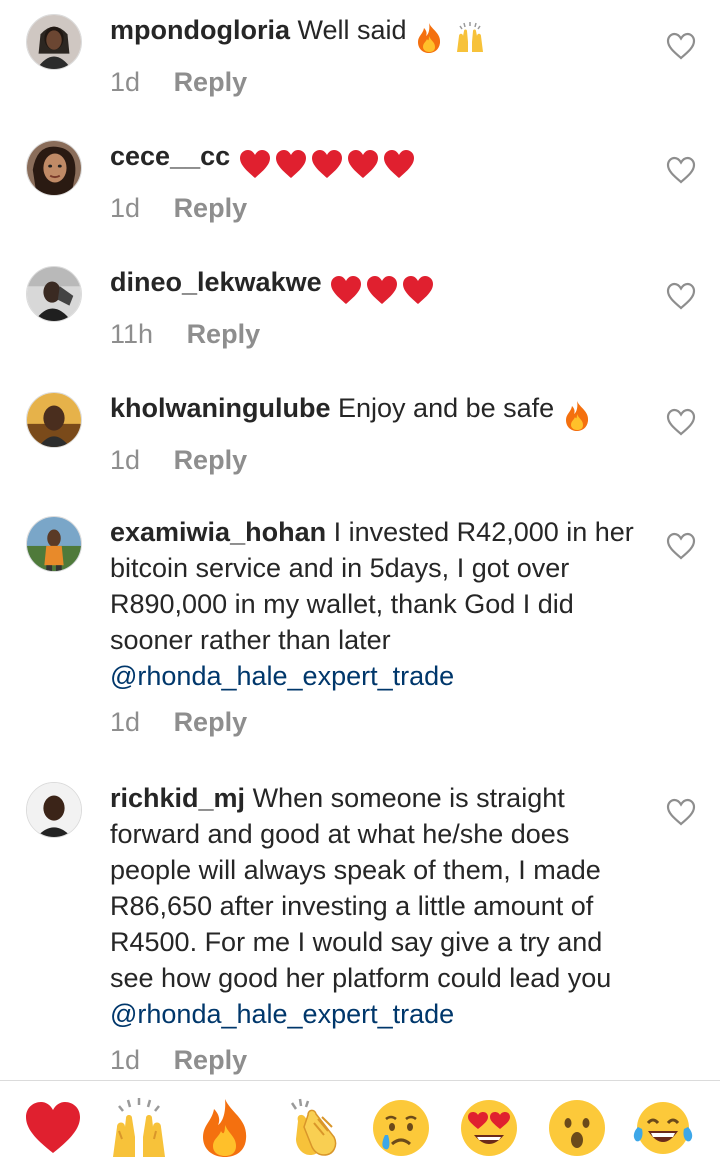 The height and width of the screenshot is (1176, 720). What do you see at coordinates (170, 156) in the screenshot?
I see `comment-username: cece__cc` at bounding box center [170, 156].